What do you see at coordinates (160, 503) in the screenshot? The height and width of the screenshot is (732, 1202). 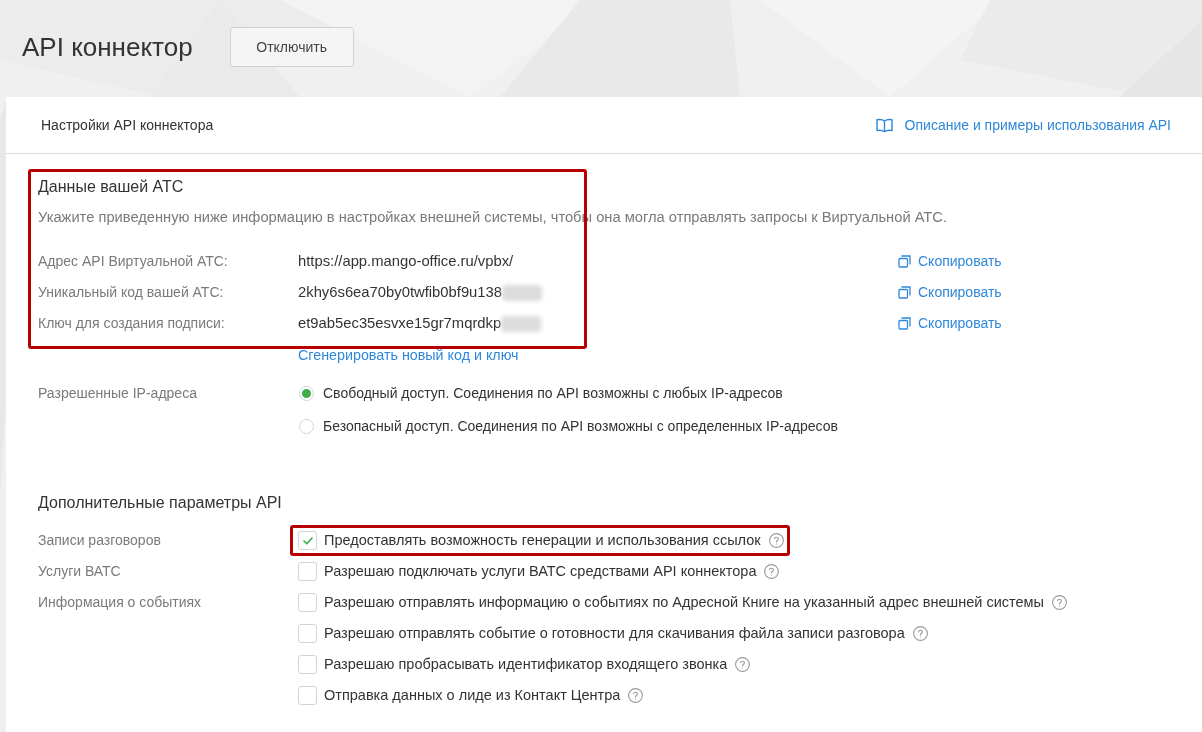 I see `section-title: Дополнительные параметры API` at bounding box center [160, 503].